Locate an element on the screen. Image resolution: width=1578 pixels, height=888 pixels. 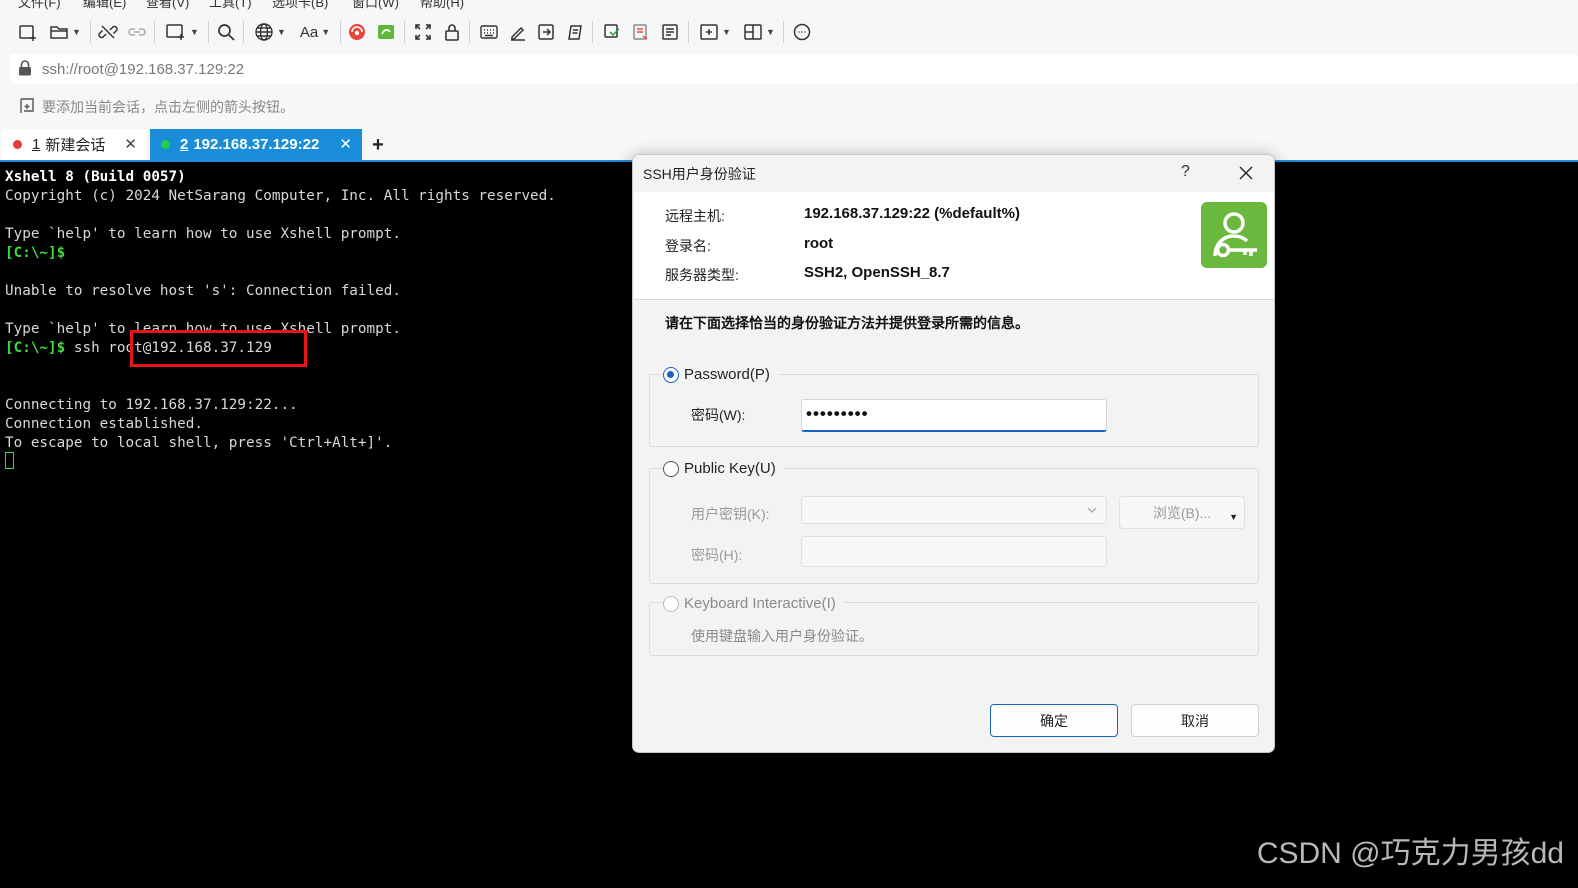
menu-view: 查看(V) is located at coordinates (167, 5).